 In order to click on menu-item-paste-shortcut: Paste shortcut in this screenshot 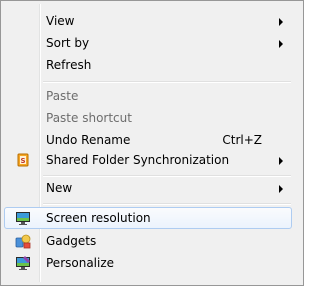, I will do `click(148, 118)`.